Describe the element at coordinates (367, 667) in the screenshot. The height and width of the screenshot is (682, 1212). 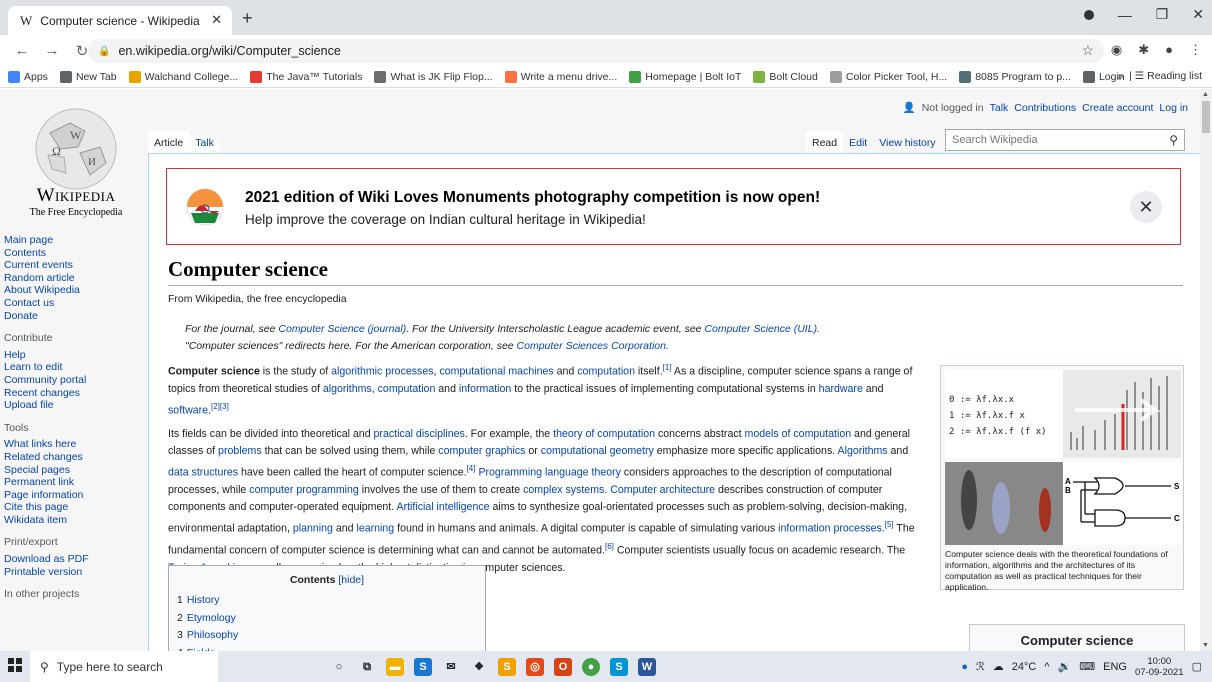
I see `task-view-icon: ⧉` at that location.